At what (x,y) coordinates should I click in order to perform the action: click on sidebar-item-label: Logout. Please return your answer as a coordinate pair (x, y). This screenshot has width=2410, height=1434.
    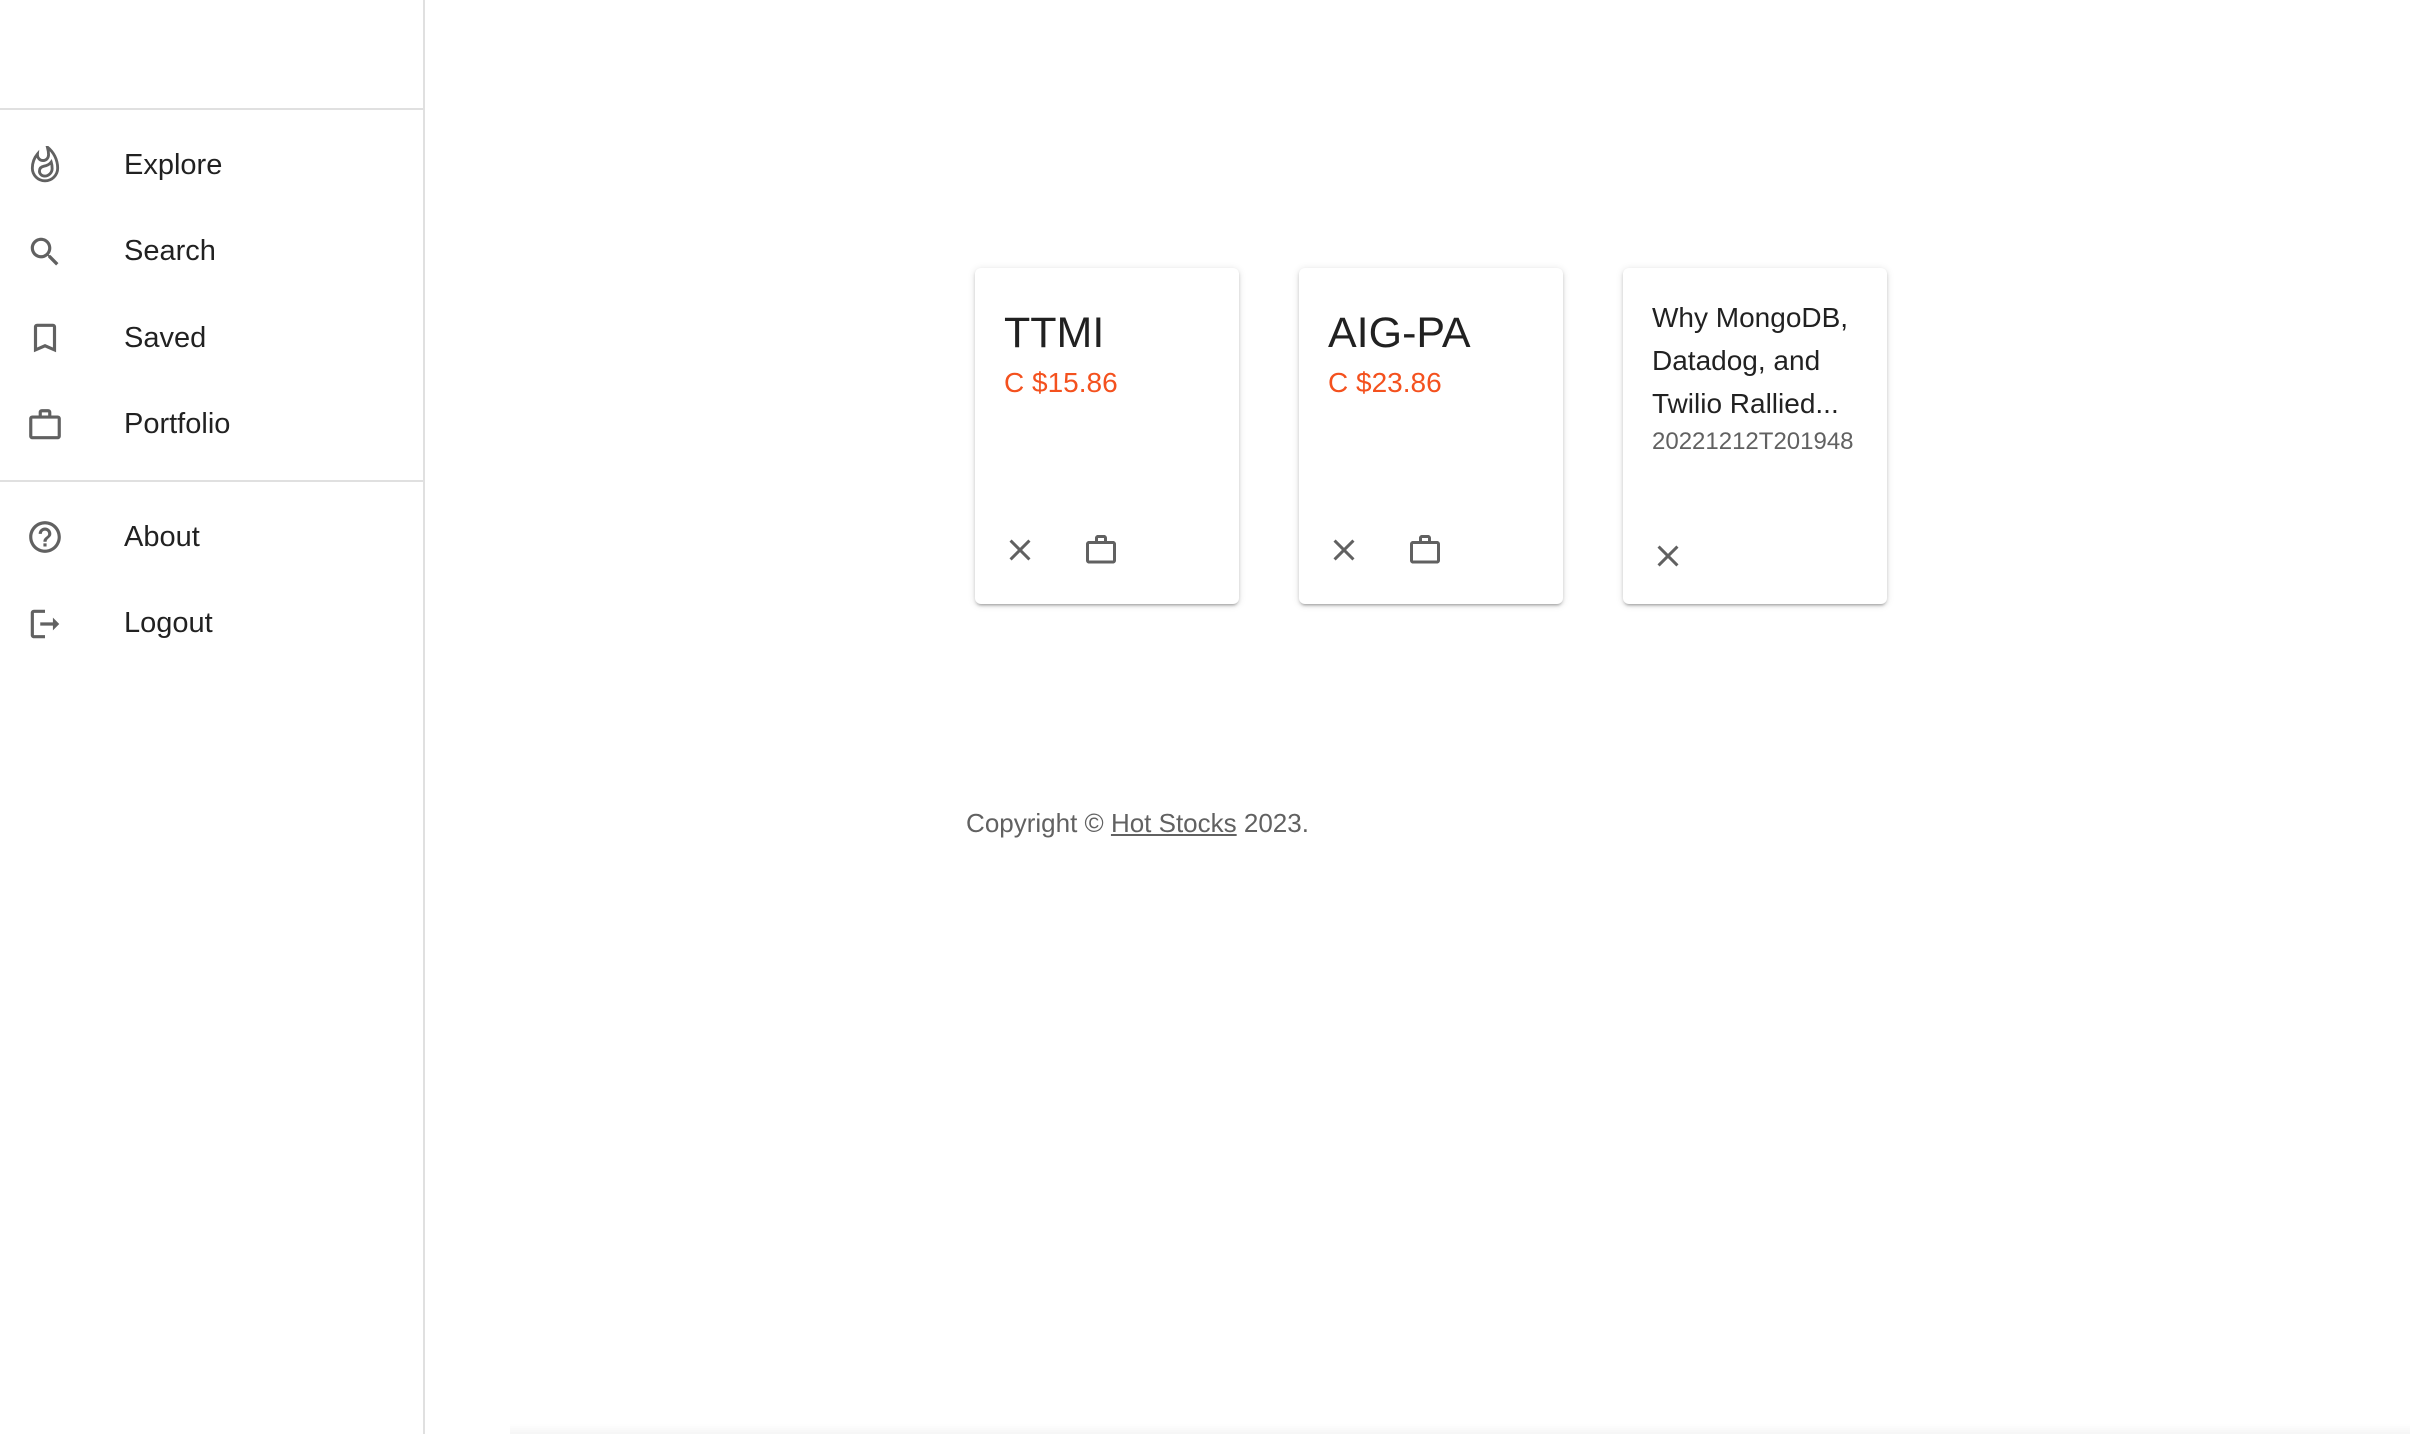
    Looking at the image, I should click on (168, 623).